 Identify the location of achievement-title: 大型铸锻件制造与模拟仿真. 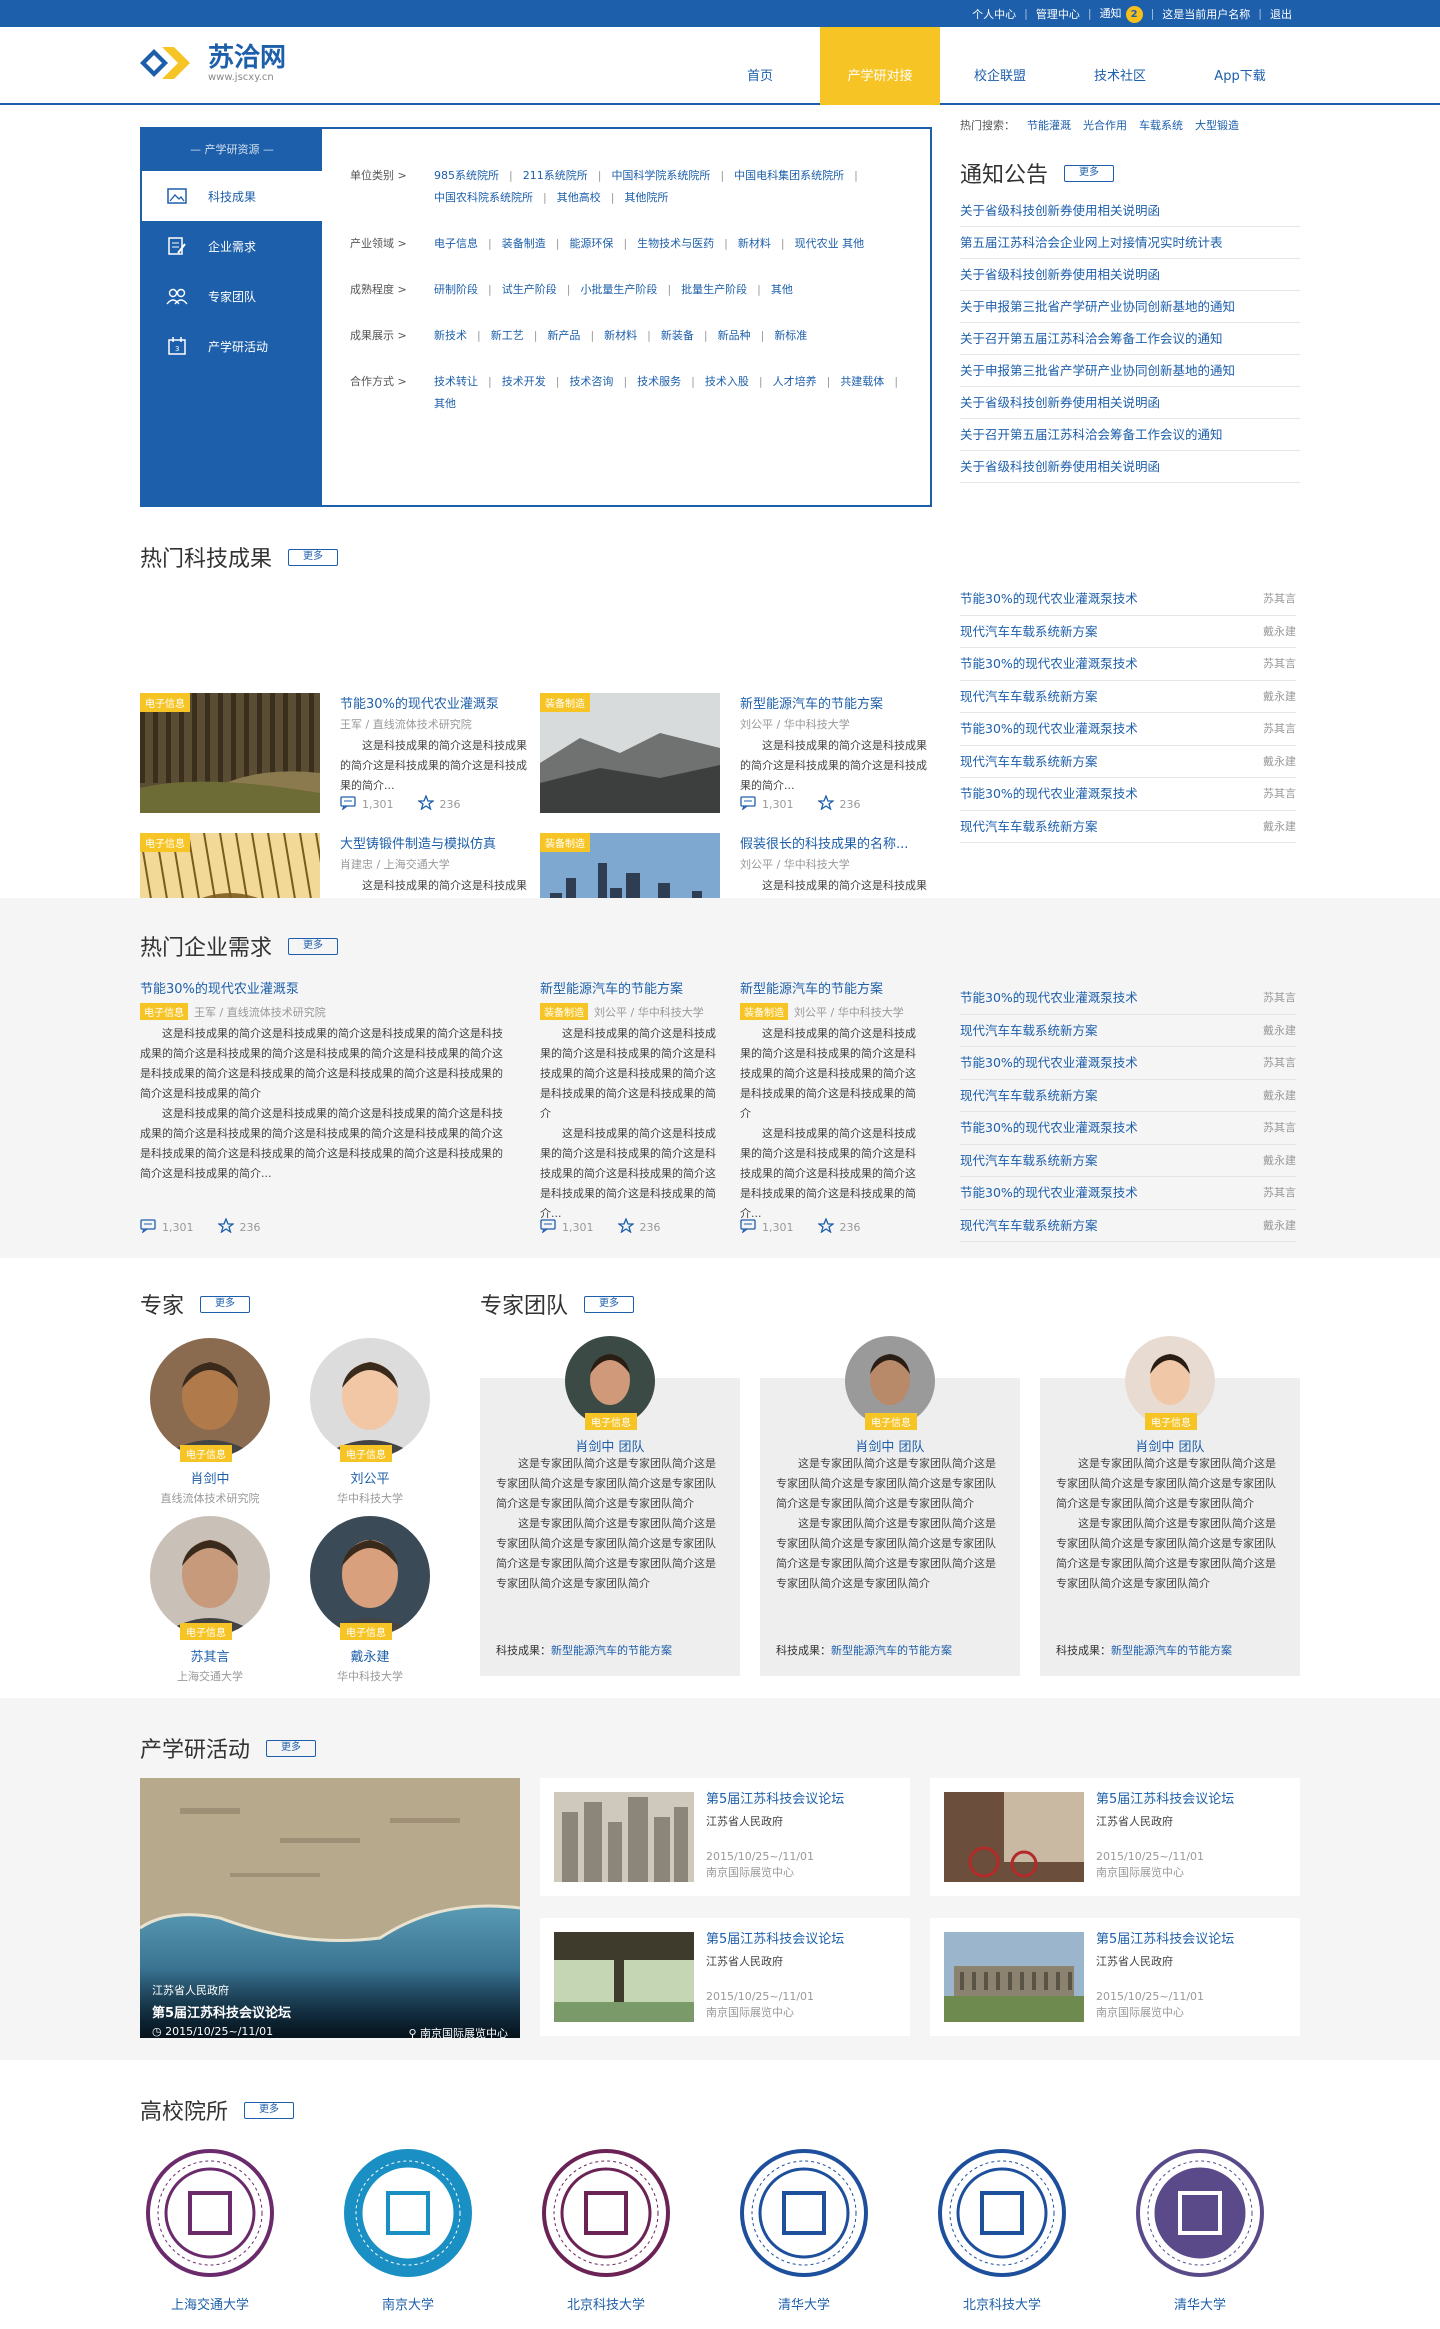
(435, 842).